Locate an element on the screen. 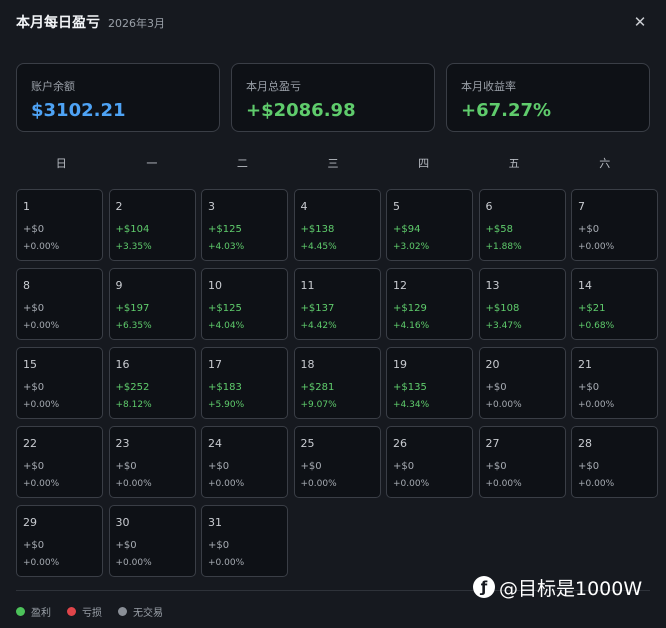 Image resolution: width=666 pixels, height=628 pixels. day-cell: 20 +$0 +0.00% is located at coordinates (522, 383).